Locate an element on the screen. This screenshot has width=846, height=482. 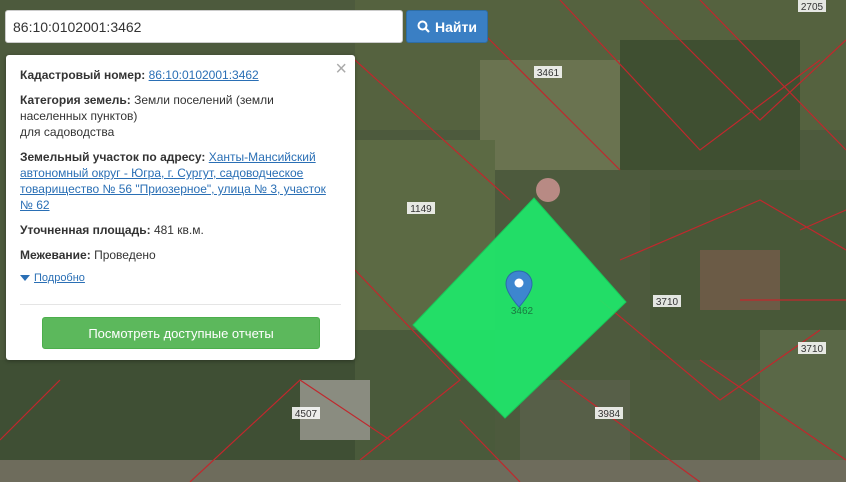
search-box is located at coordinates (204, 26).